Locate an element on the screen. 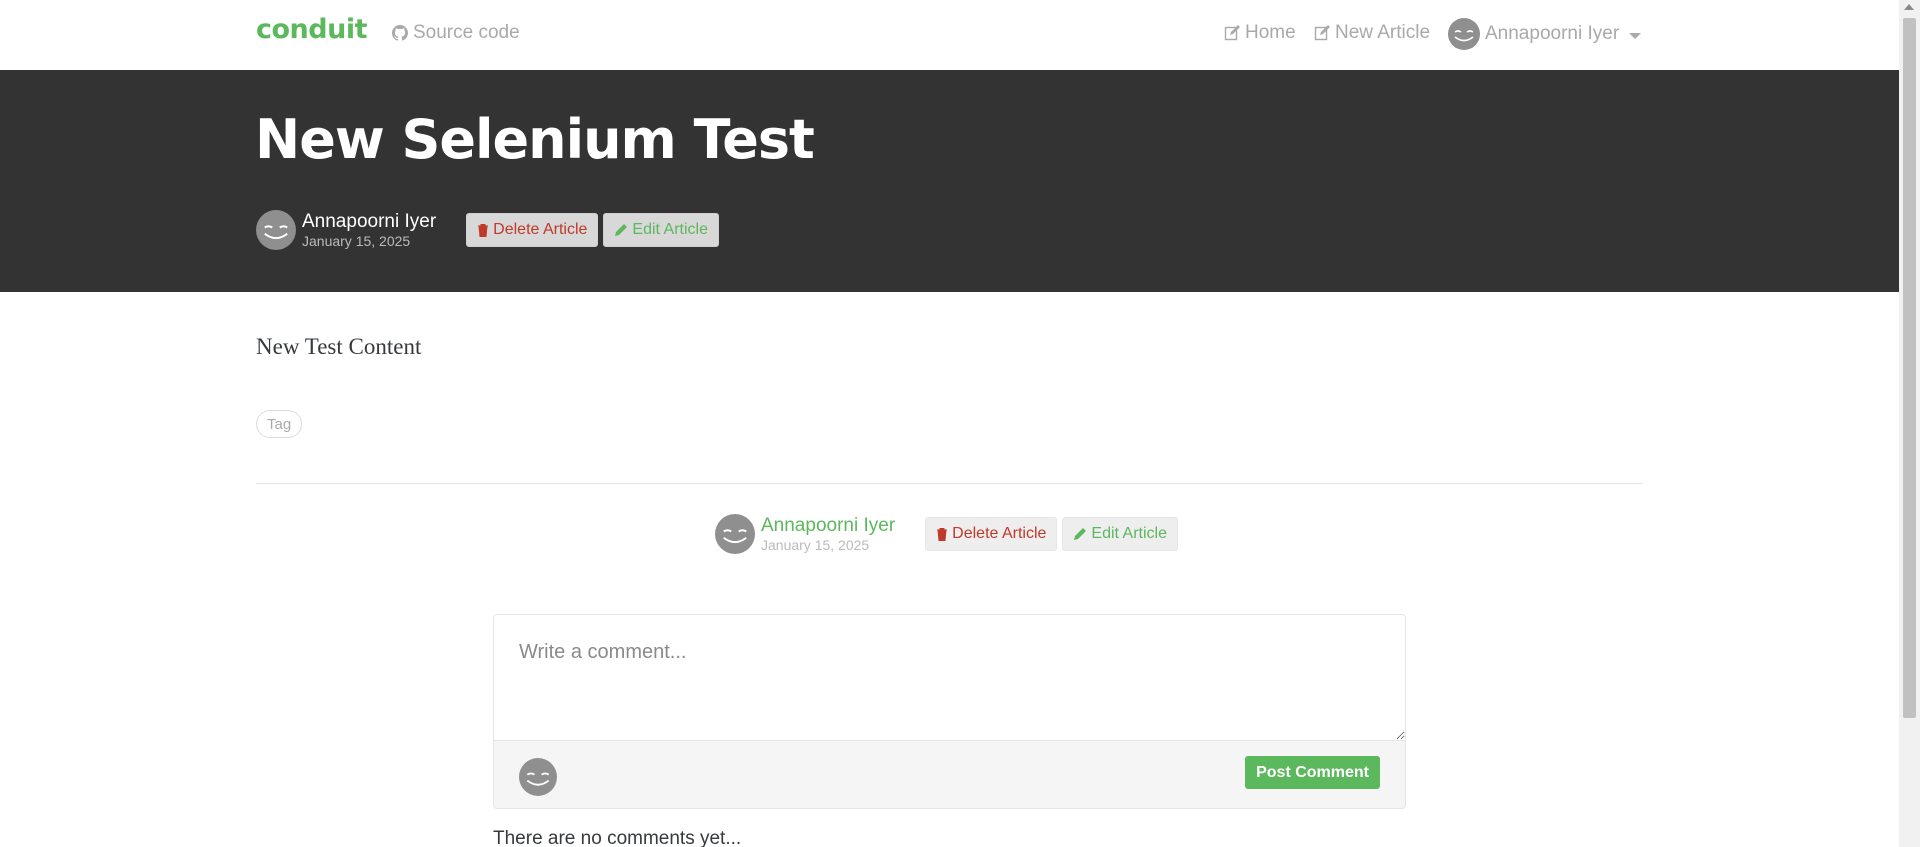  nav-source-code-link: Source code is located at coordinates (456, 33).